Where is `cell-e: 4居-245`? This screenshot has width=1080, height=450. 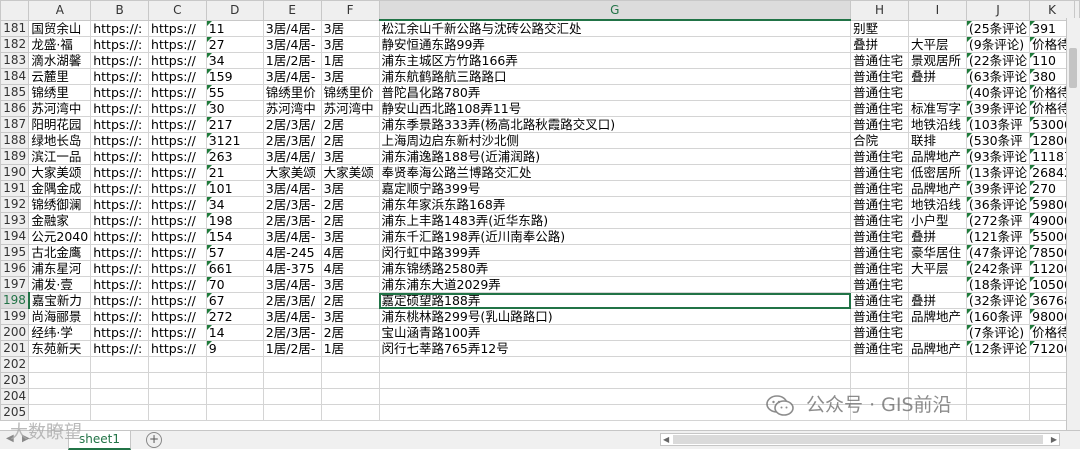 cell-e: 4居-245 is located at coordinates (292, 252).